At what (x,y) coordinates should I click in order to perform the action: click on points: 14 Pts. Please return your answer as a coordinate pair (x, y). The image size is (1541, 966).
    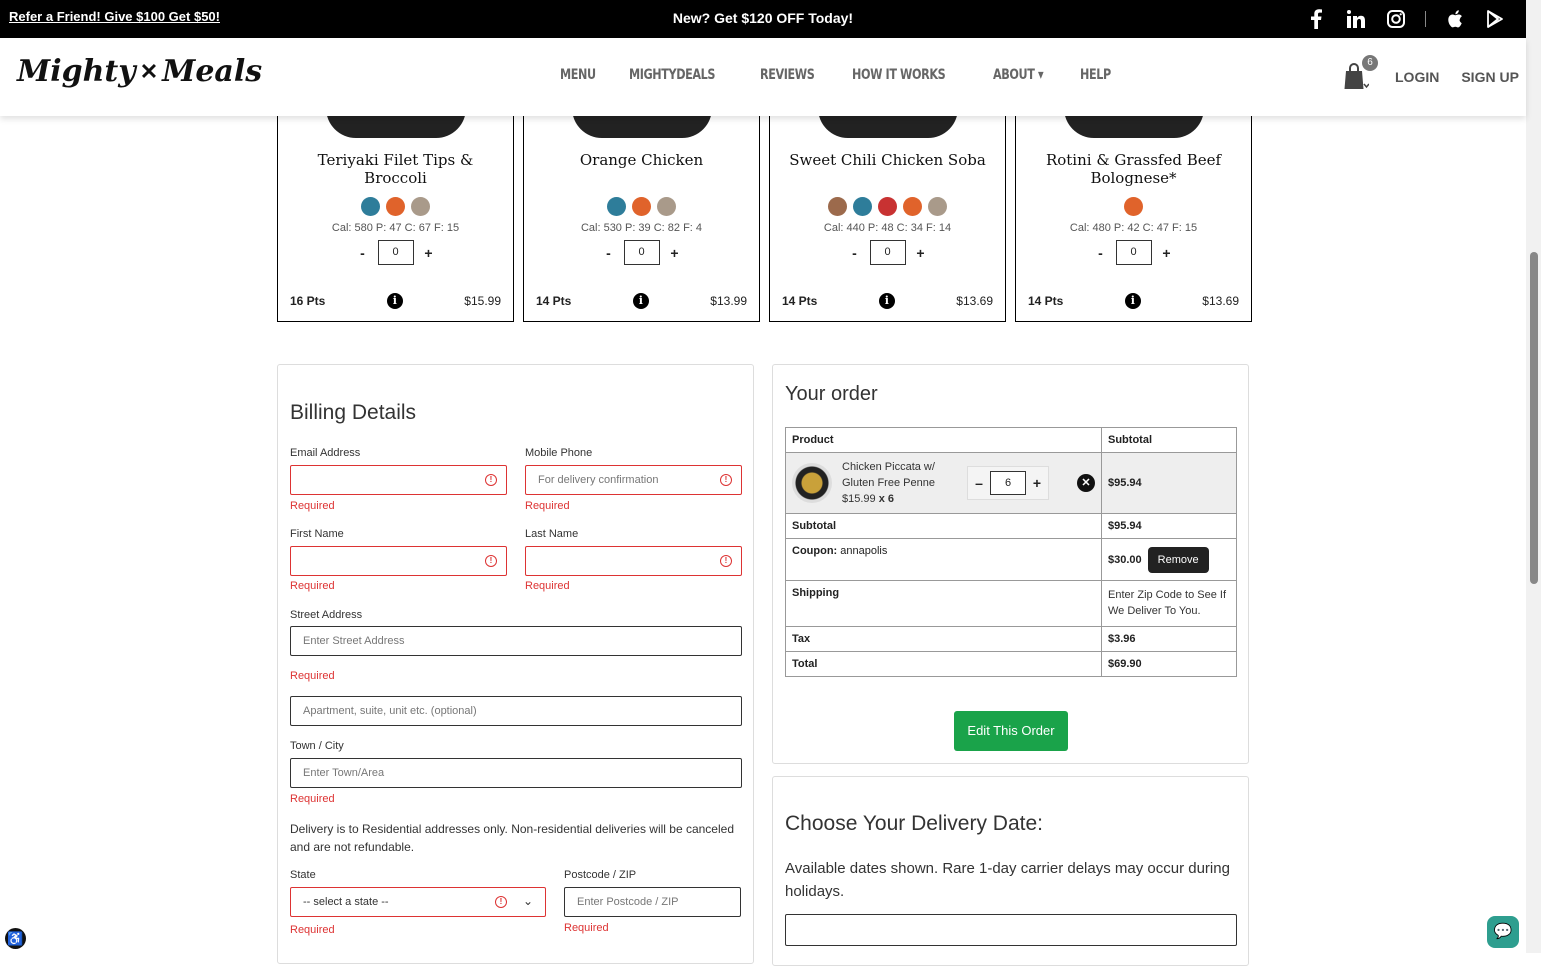
    Looking at the image, I should click on (554, 301).